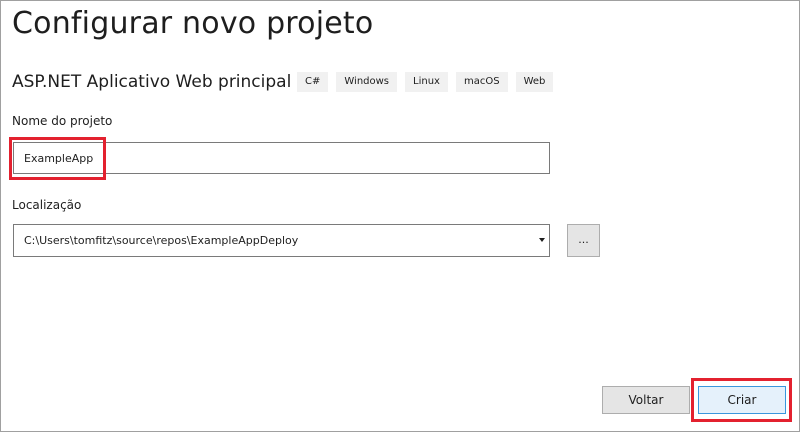 The width and height of the screenshot is (800, 432). What do you see at coordinates (367, 82) in the screenshot?
I see `tag-windows: Windows` at bounding box center [367, 82].